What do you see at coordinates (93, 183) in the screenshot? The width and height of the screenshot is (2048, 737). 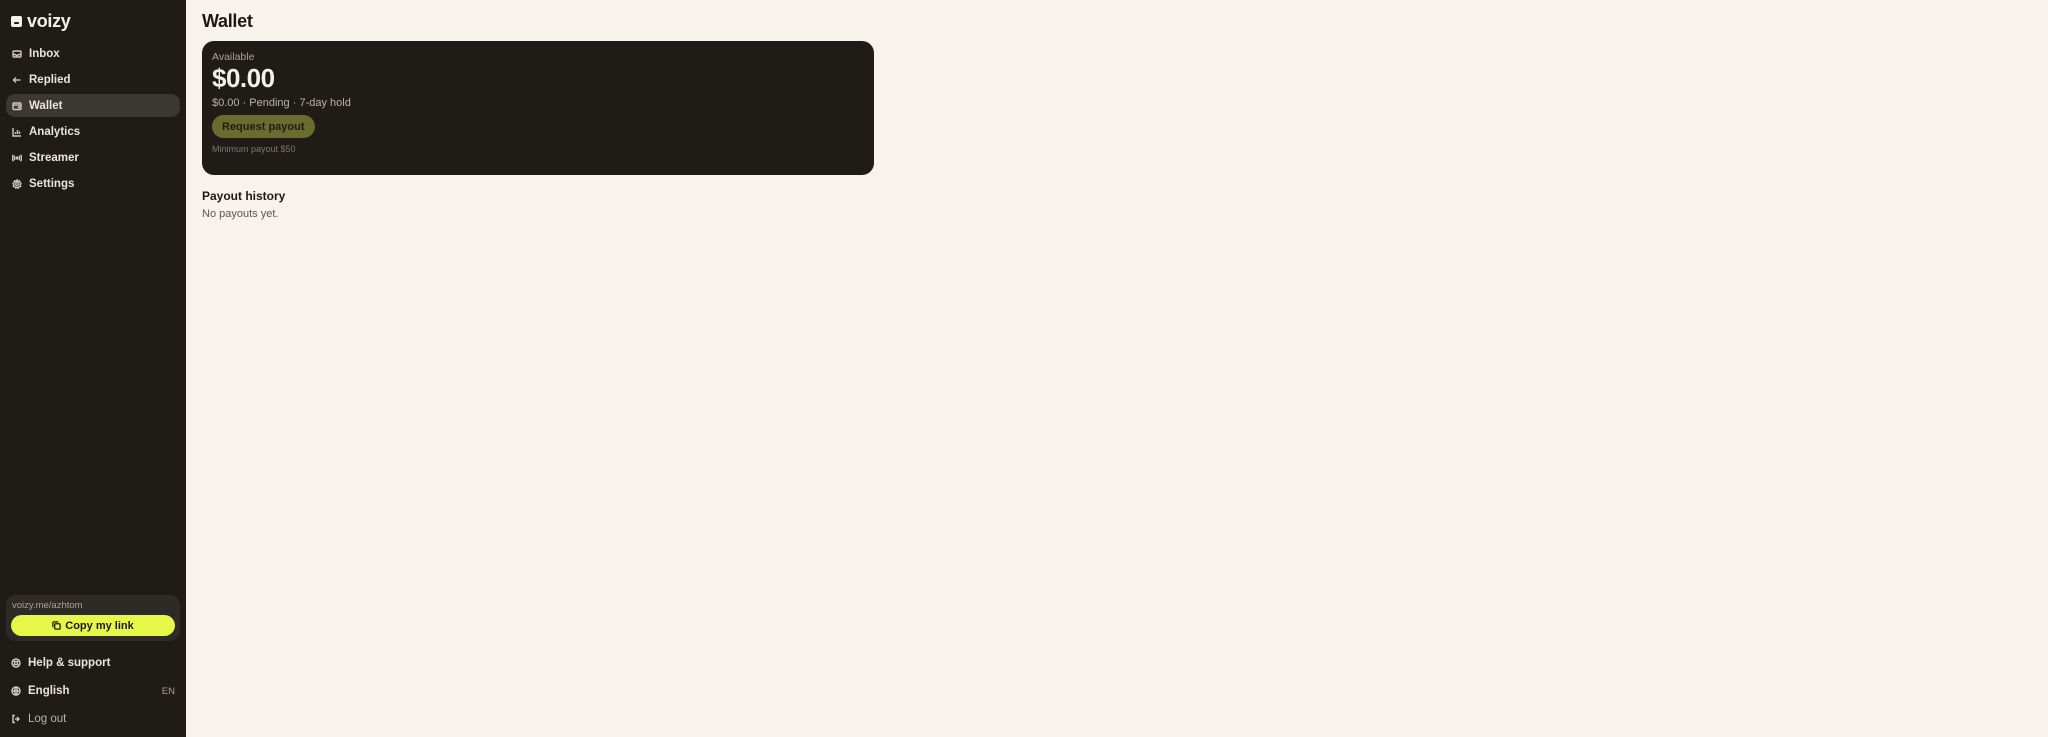 I see `sidebar-item-settings: Settings` at bounding box center [93, 183].